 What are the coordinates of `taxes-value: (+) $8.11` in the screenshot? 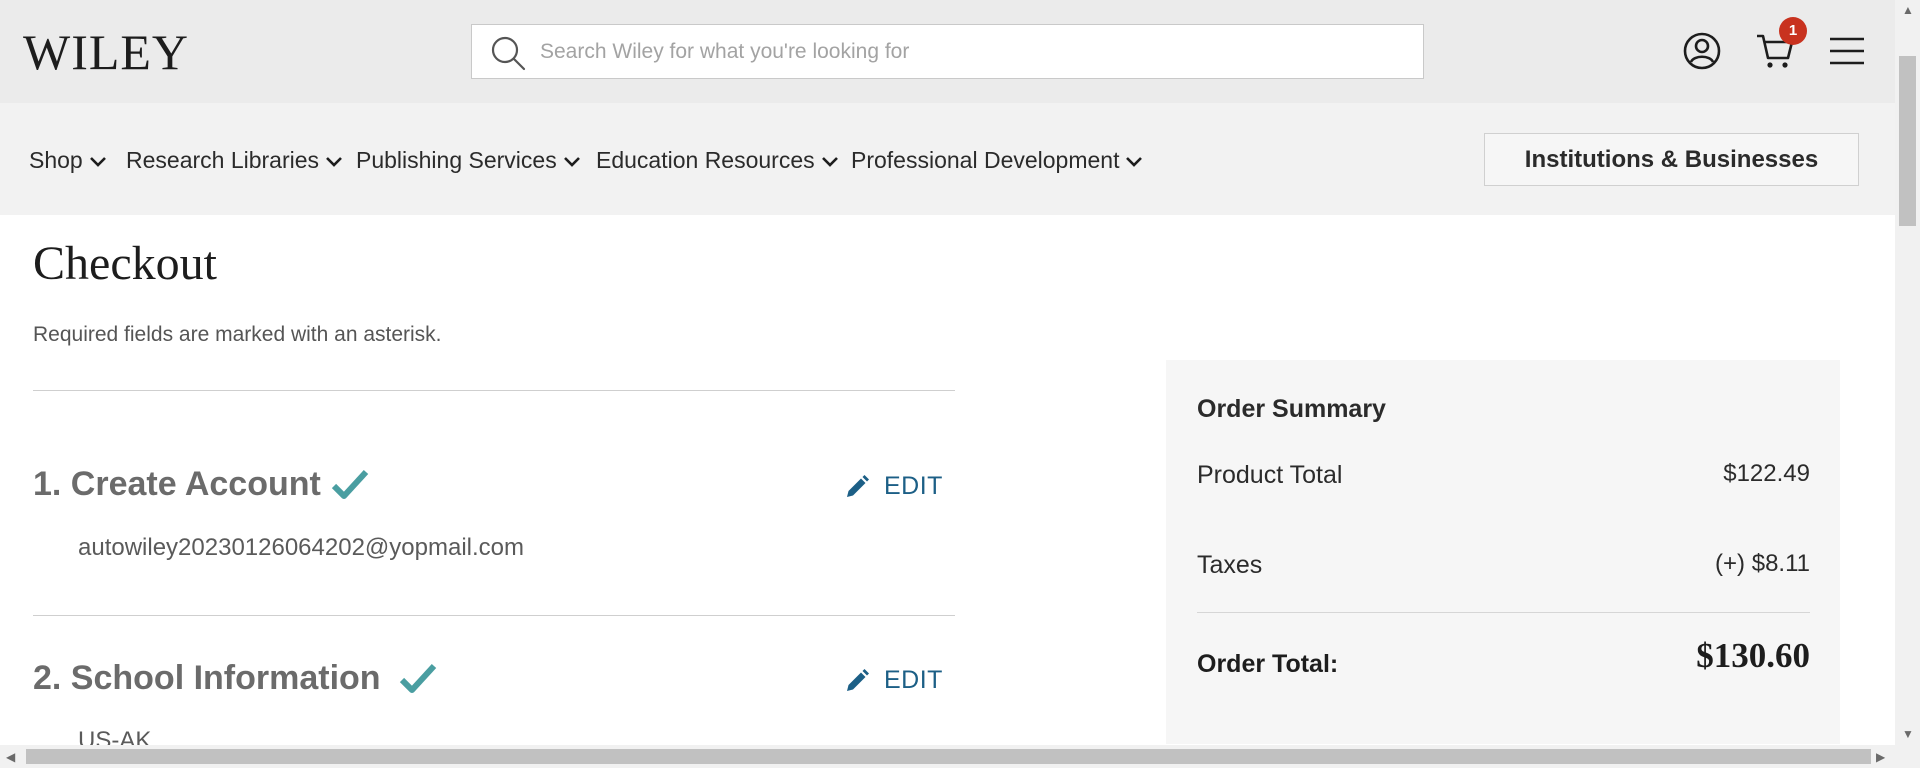 It's located at (1762, 563).